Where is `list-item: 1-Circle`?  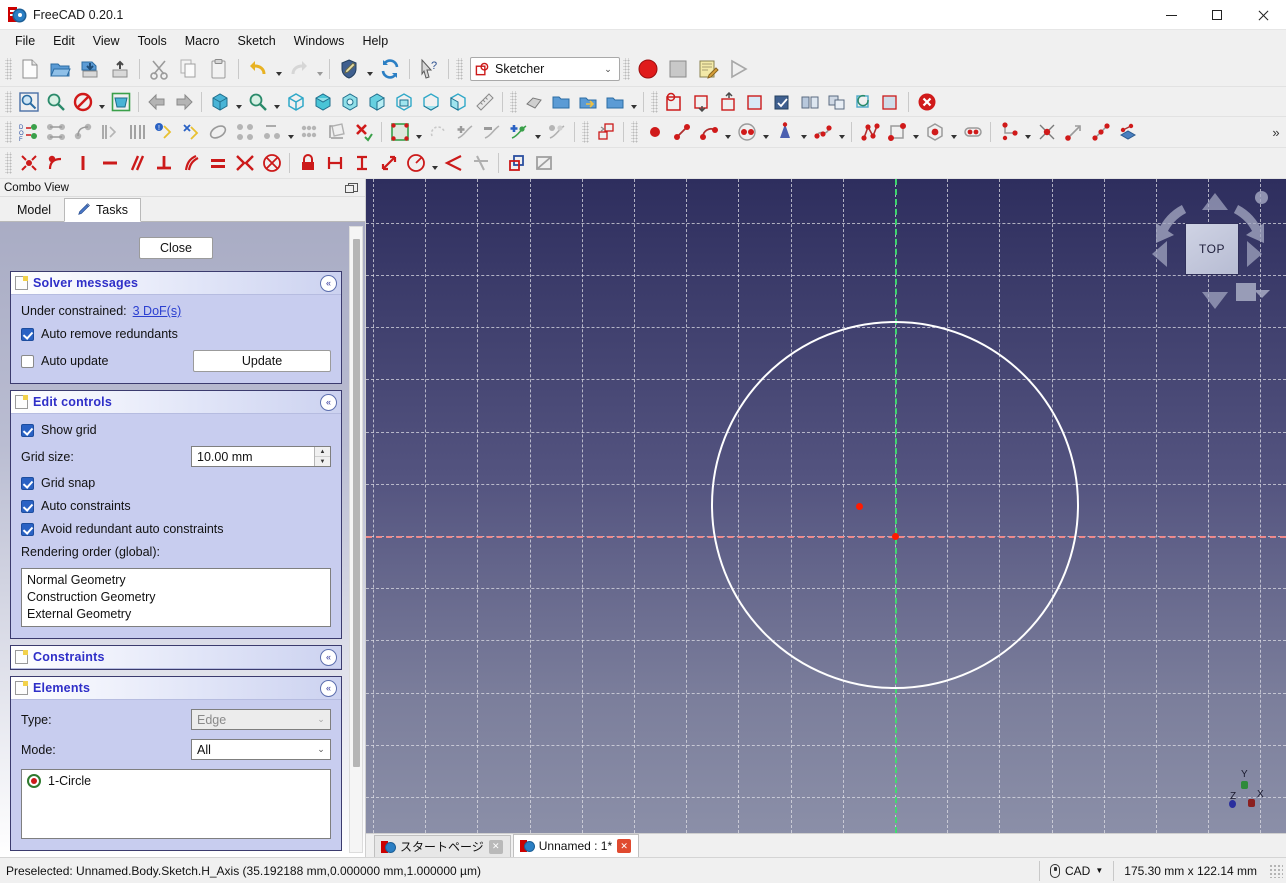 list-item: 1-Circle is located at coordinates (176, 781).